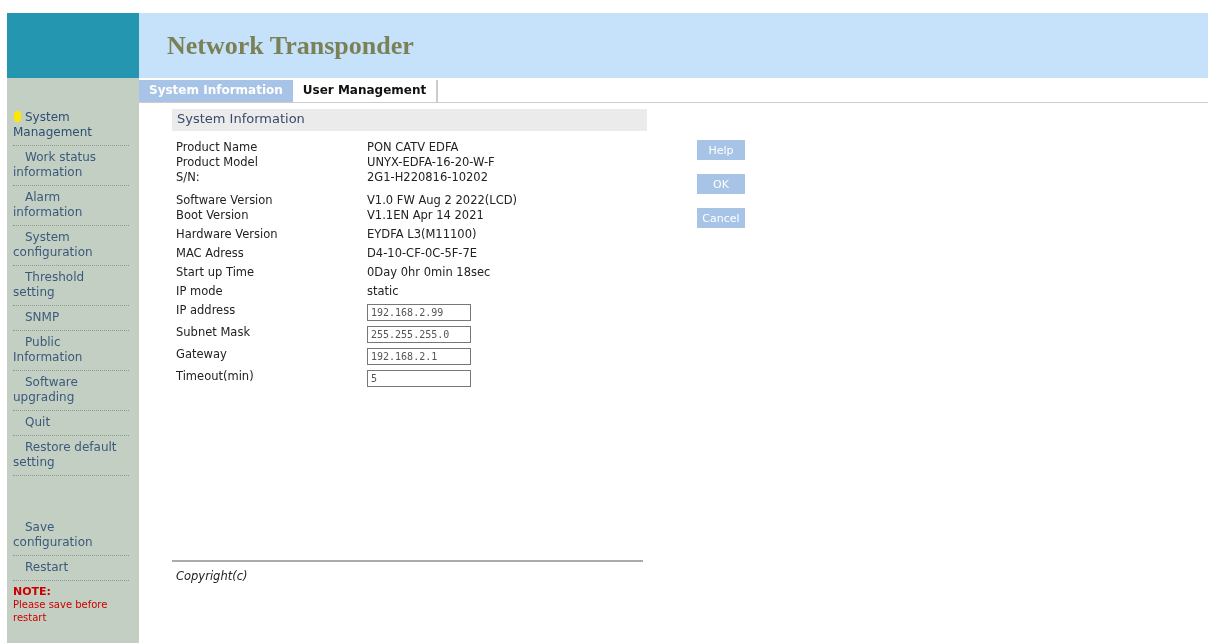 The height and width of the screenshot is (643, 1208). Describe the element at coordinates (200, 292) in the screenshot. I see `field-label: IP mode` at that location.